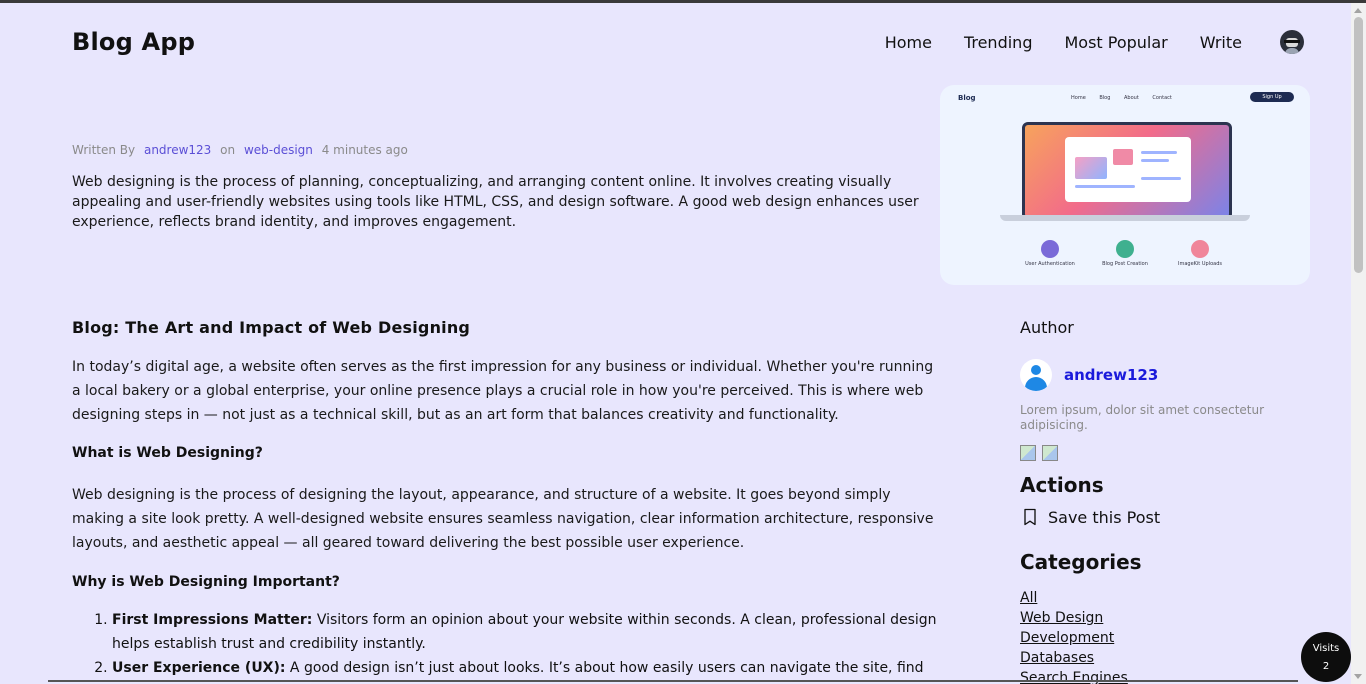 This screenshot has width=1366, height=684. I want to click on nav-trending: Trending, so click(998, 42).